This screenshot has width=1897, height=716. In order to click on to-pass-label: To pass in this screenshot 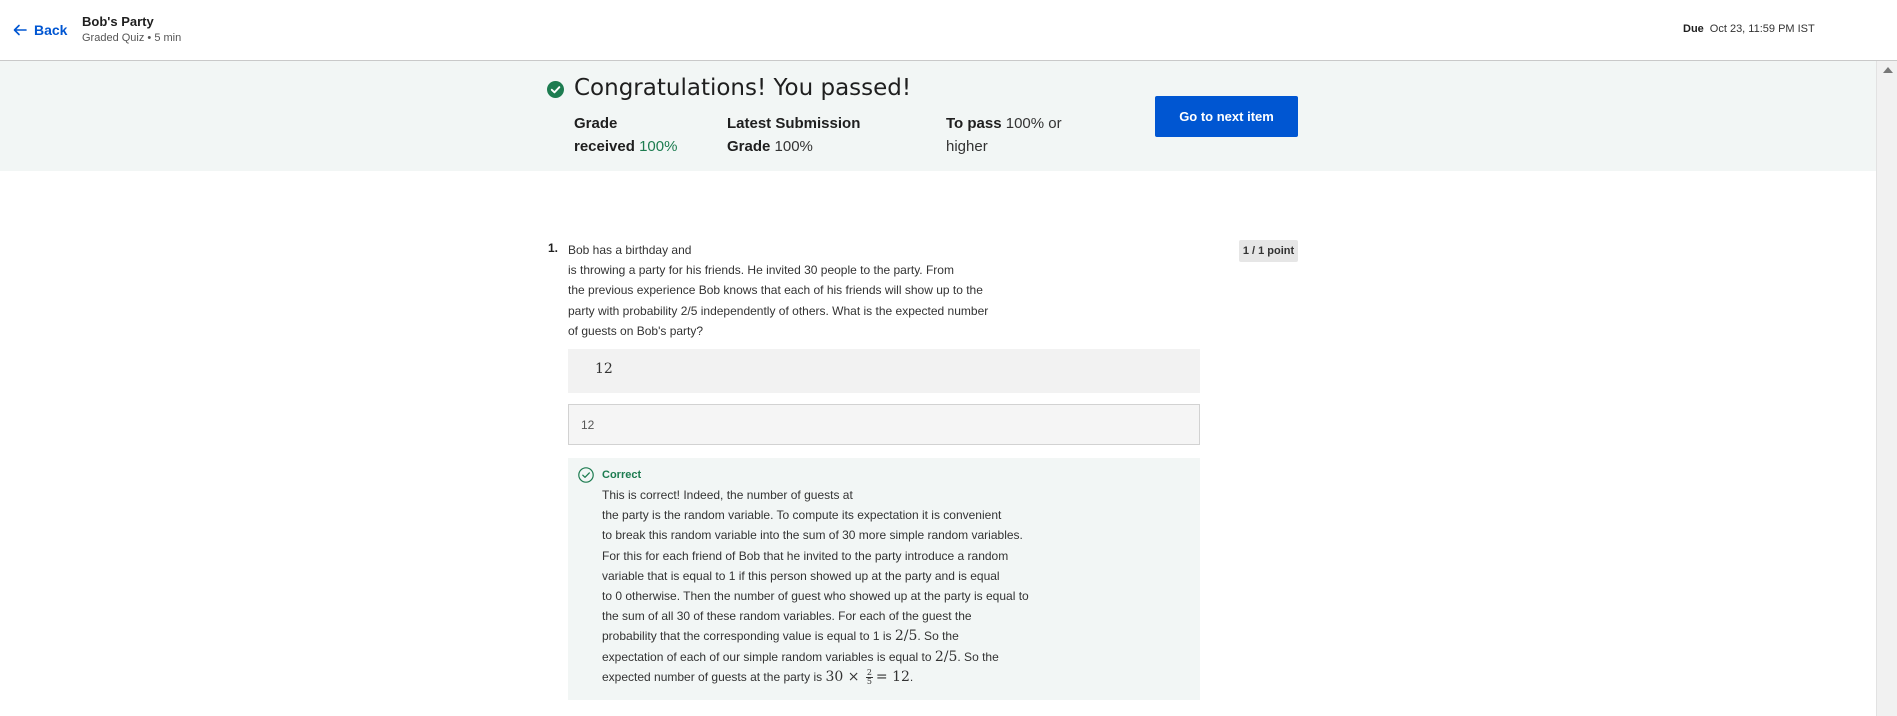, I will do `click(974, 123)`.